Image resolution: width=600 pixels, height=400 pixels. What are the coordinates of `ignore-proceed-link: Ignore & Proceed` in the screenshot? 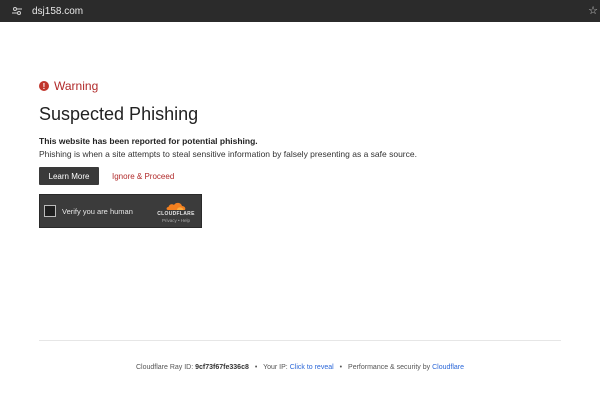 It's located at (143, 176).